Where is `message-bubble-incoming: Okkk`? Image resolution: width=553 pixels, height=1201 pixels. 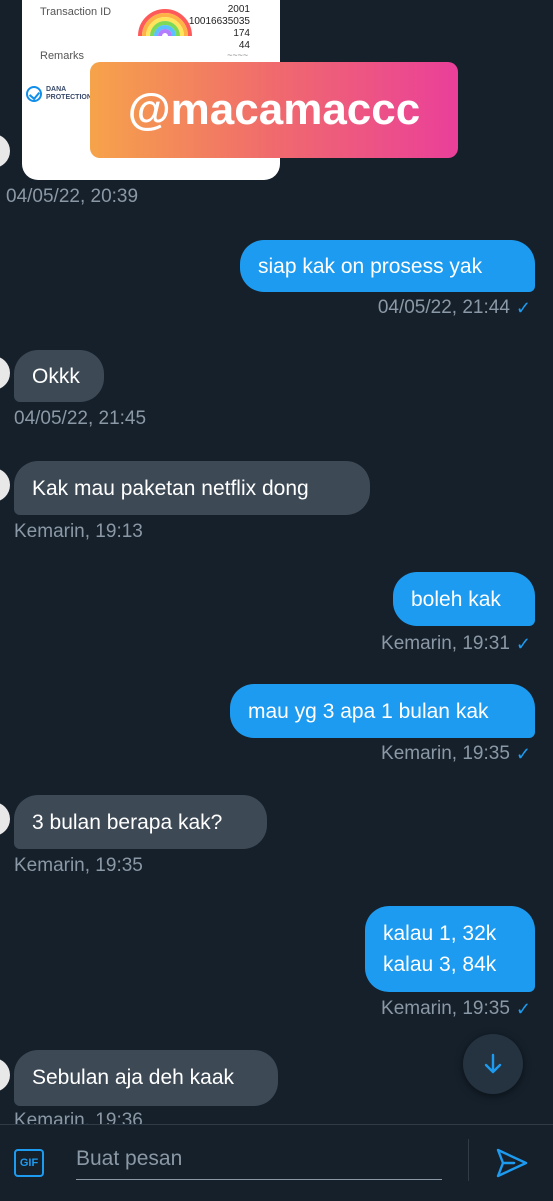 message-bubble-incoming: Okkk is located at coordinates (59, 376).